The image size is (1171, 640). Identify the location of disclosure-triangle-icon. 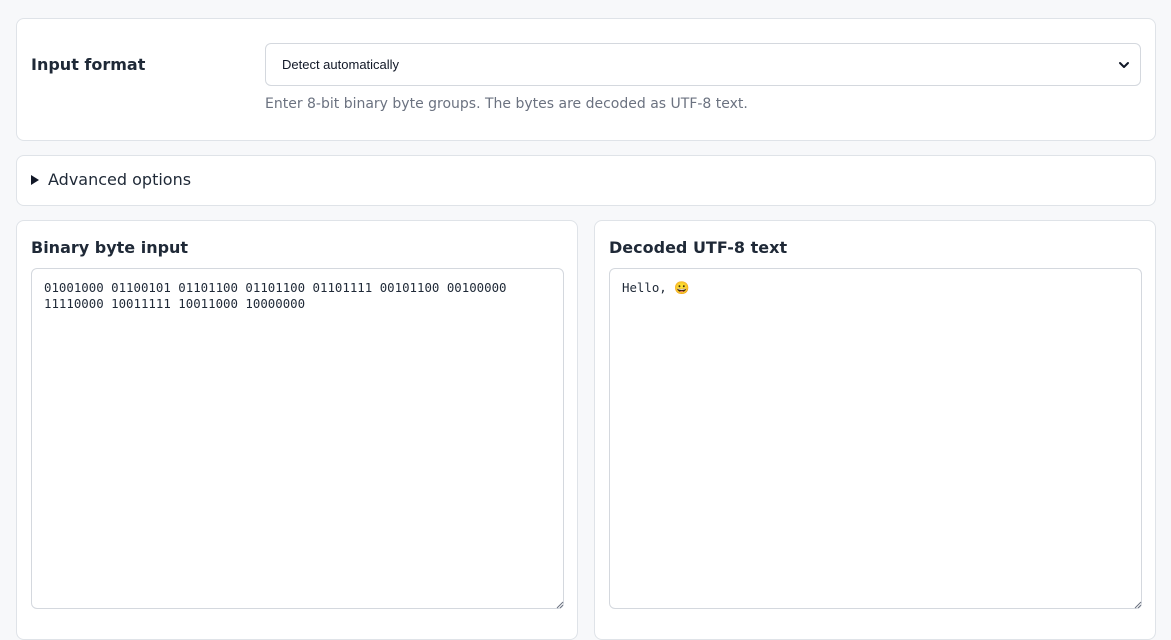
(35, 179).